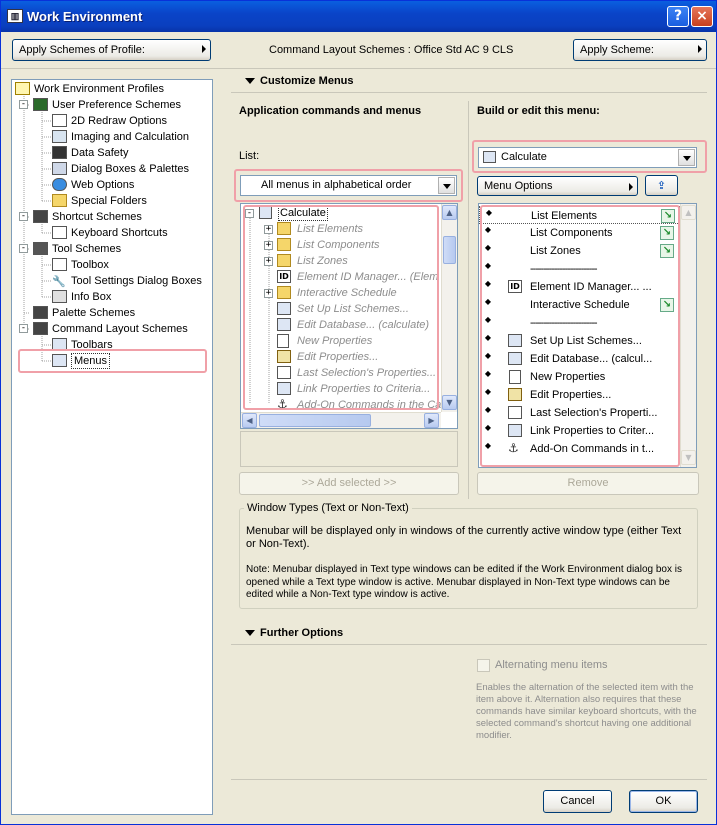  Describe the element at coordinates (59, 264) in the screenshot. I see `toolbox-icon` at that location.